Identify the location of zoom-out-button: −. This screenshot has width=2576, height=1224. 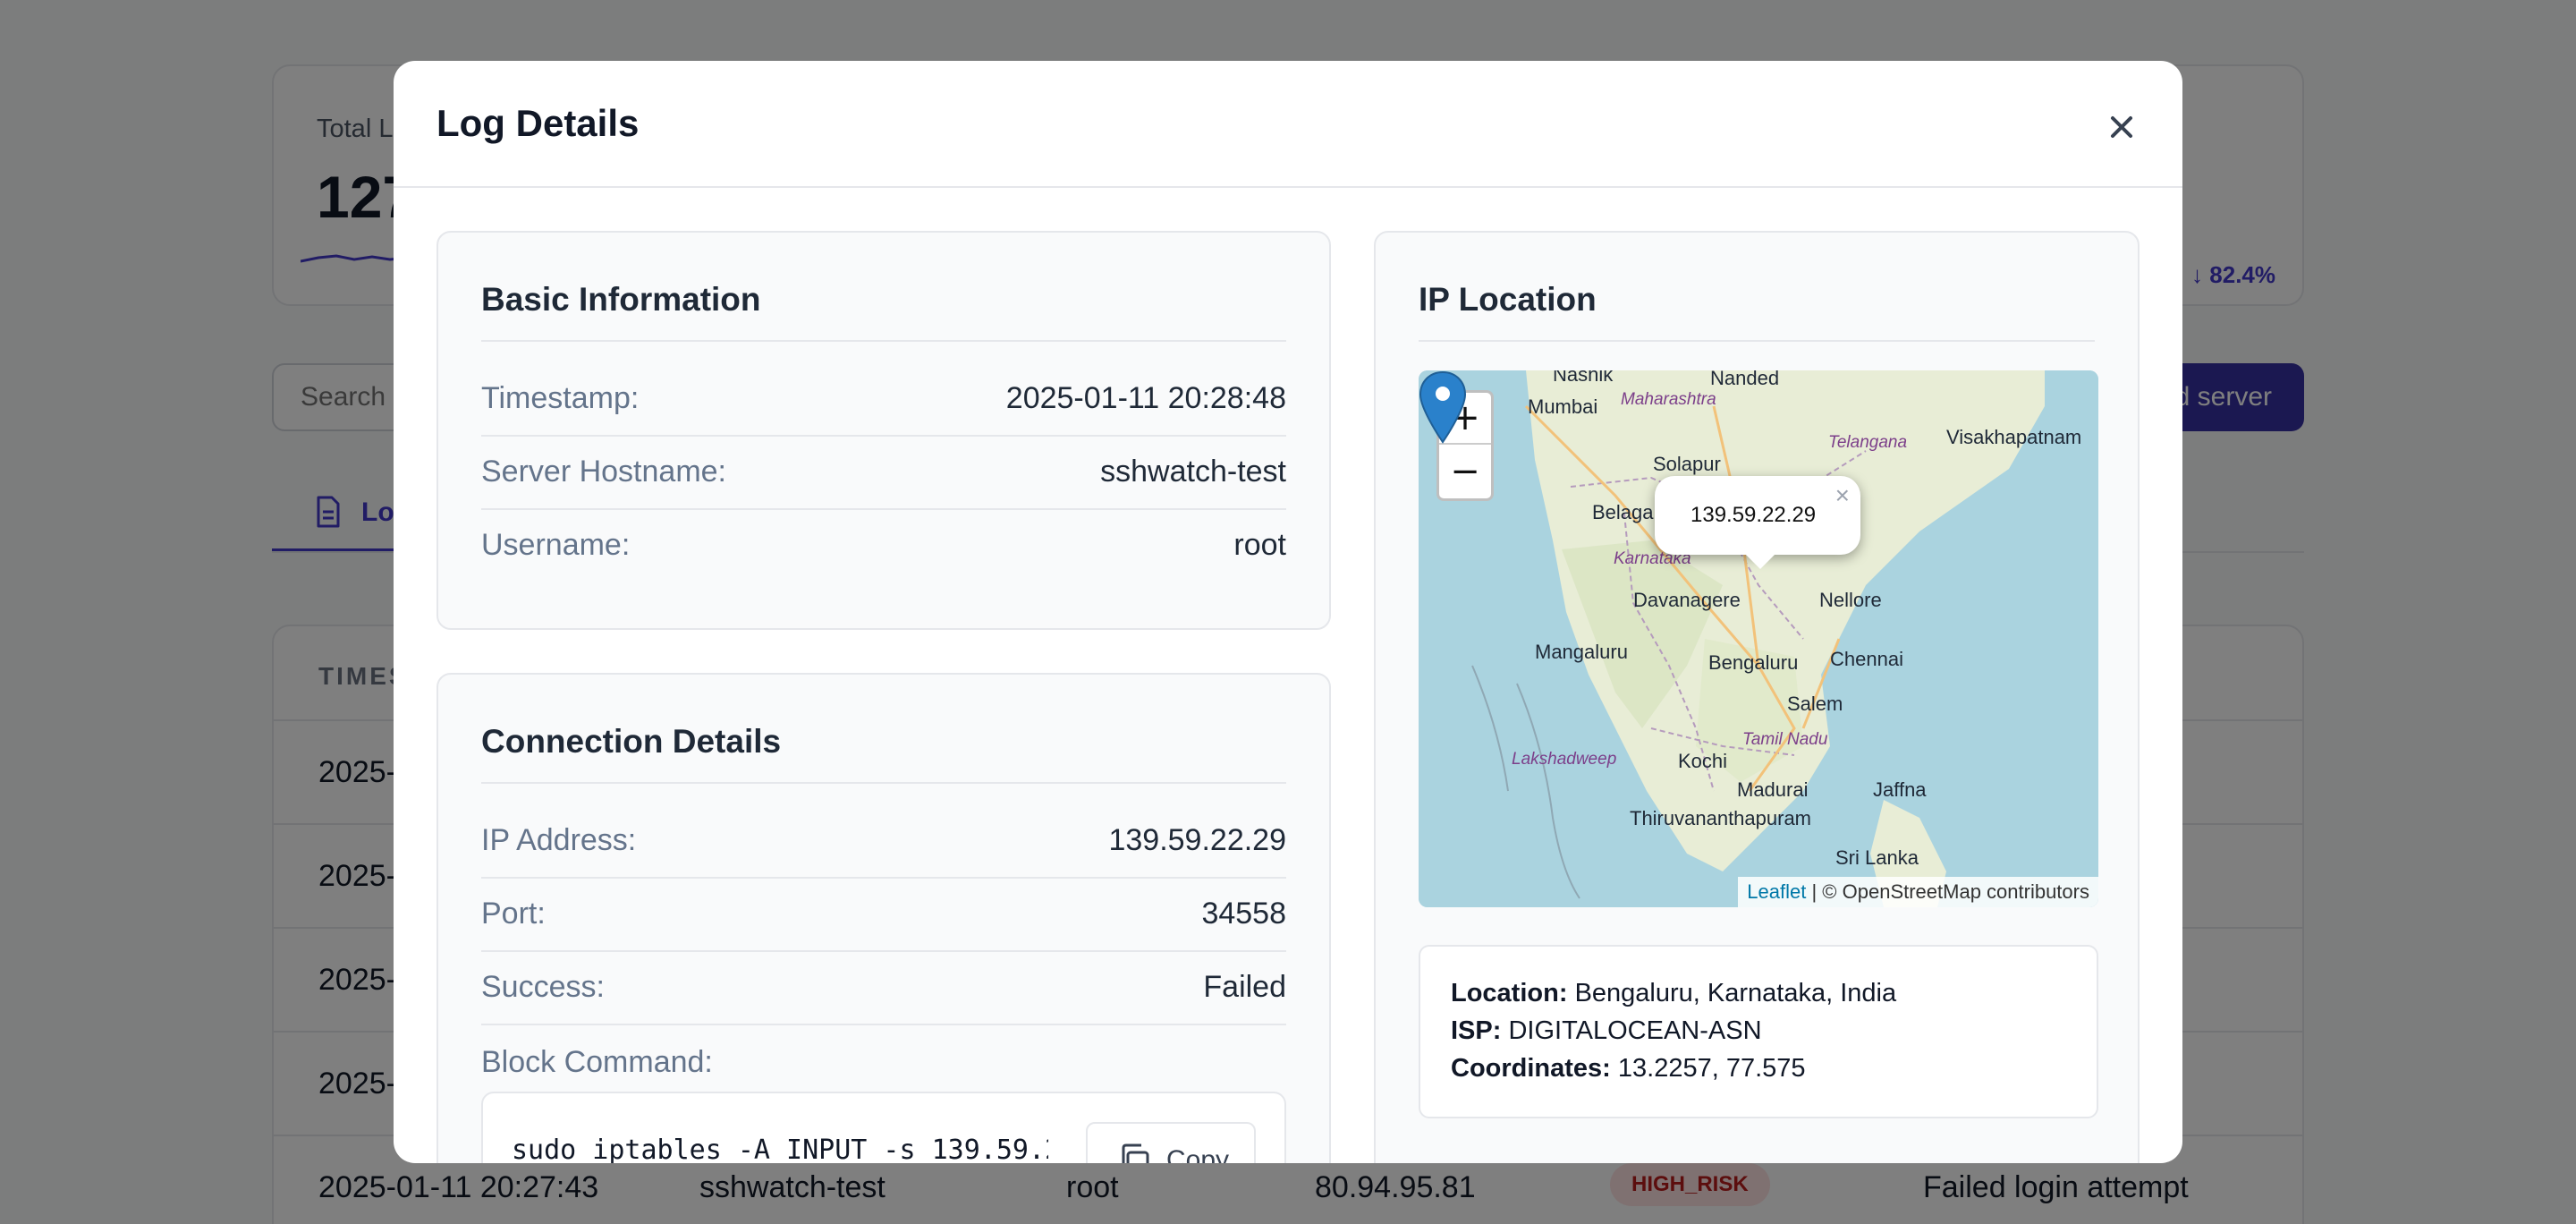
(1465, 472).